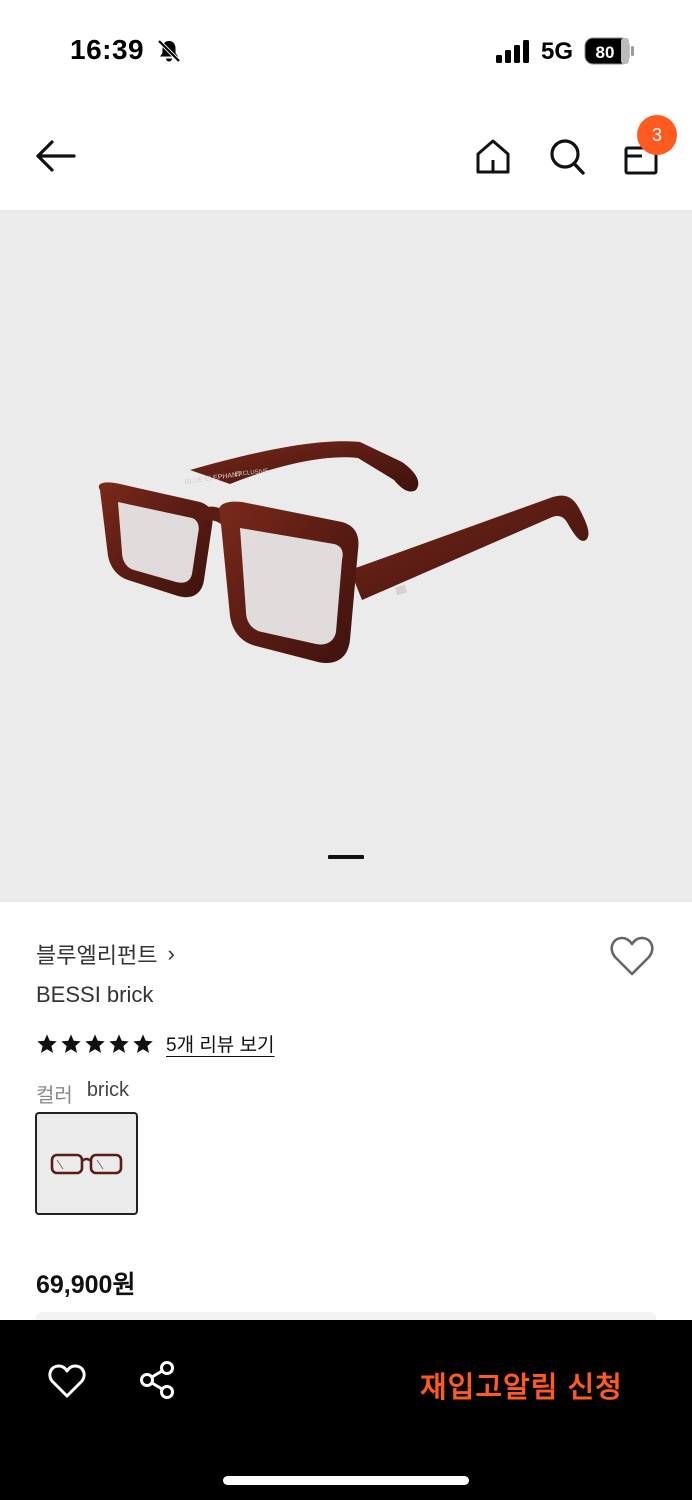  What do you see at coordinates (56, 156) in the screenshot?
I see `arrow-left-icon` at bounding box center [56, 156].